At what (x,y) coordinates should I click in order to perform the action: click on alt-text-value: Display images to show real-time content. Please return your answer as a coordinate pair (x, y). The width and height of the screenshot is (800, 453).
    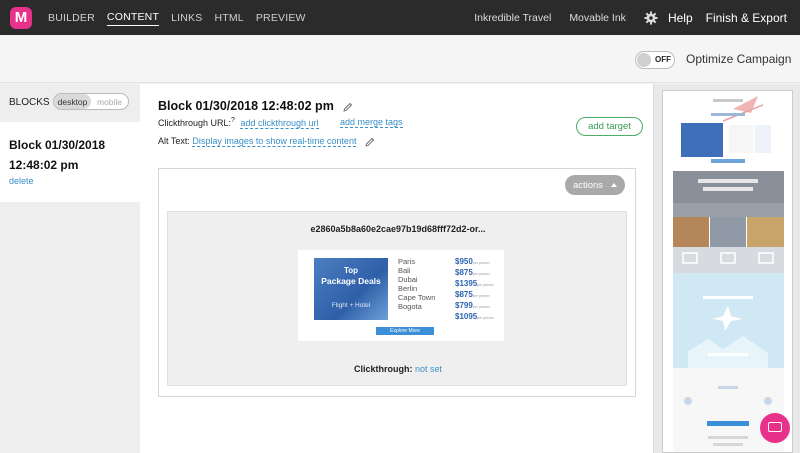
    Looking at the image, I should click on (274, 141).